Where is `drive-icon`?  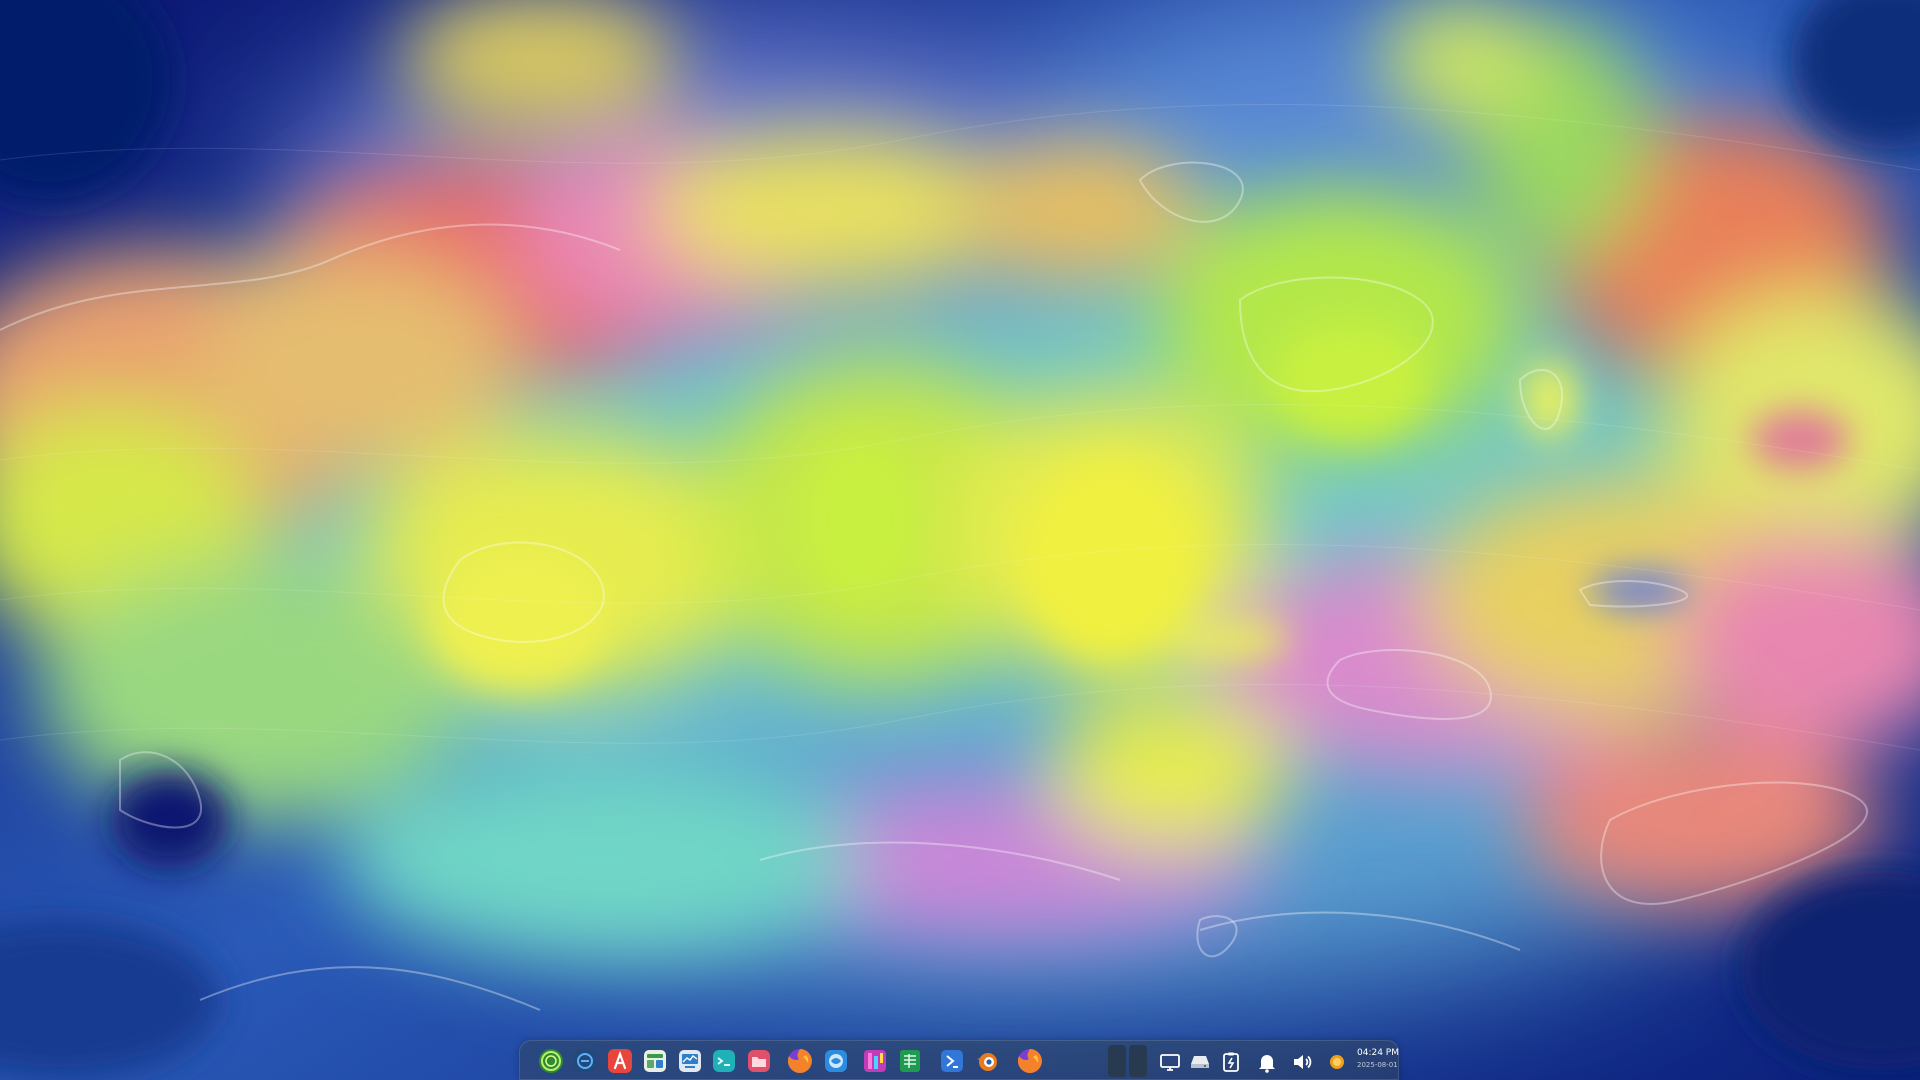 drive-icon is located at coordinates (1200, 1062).